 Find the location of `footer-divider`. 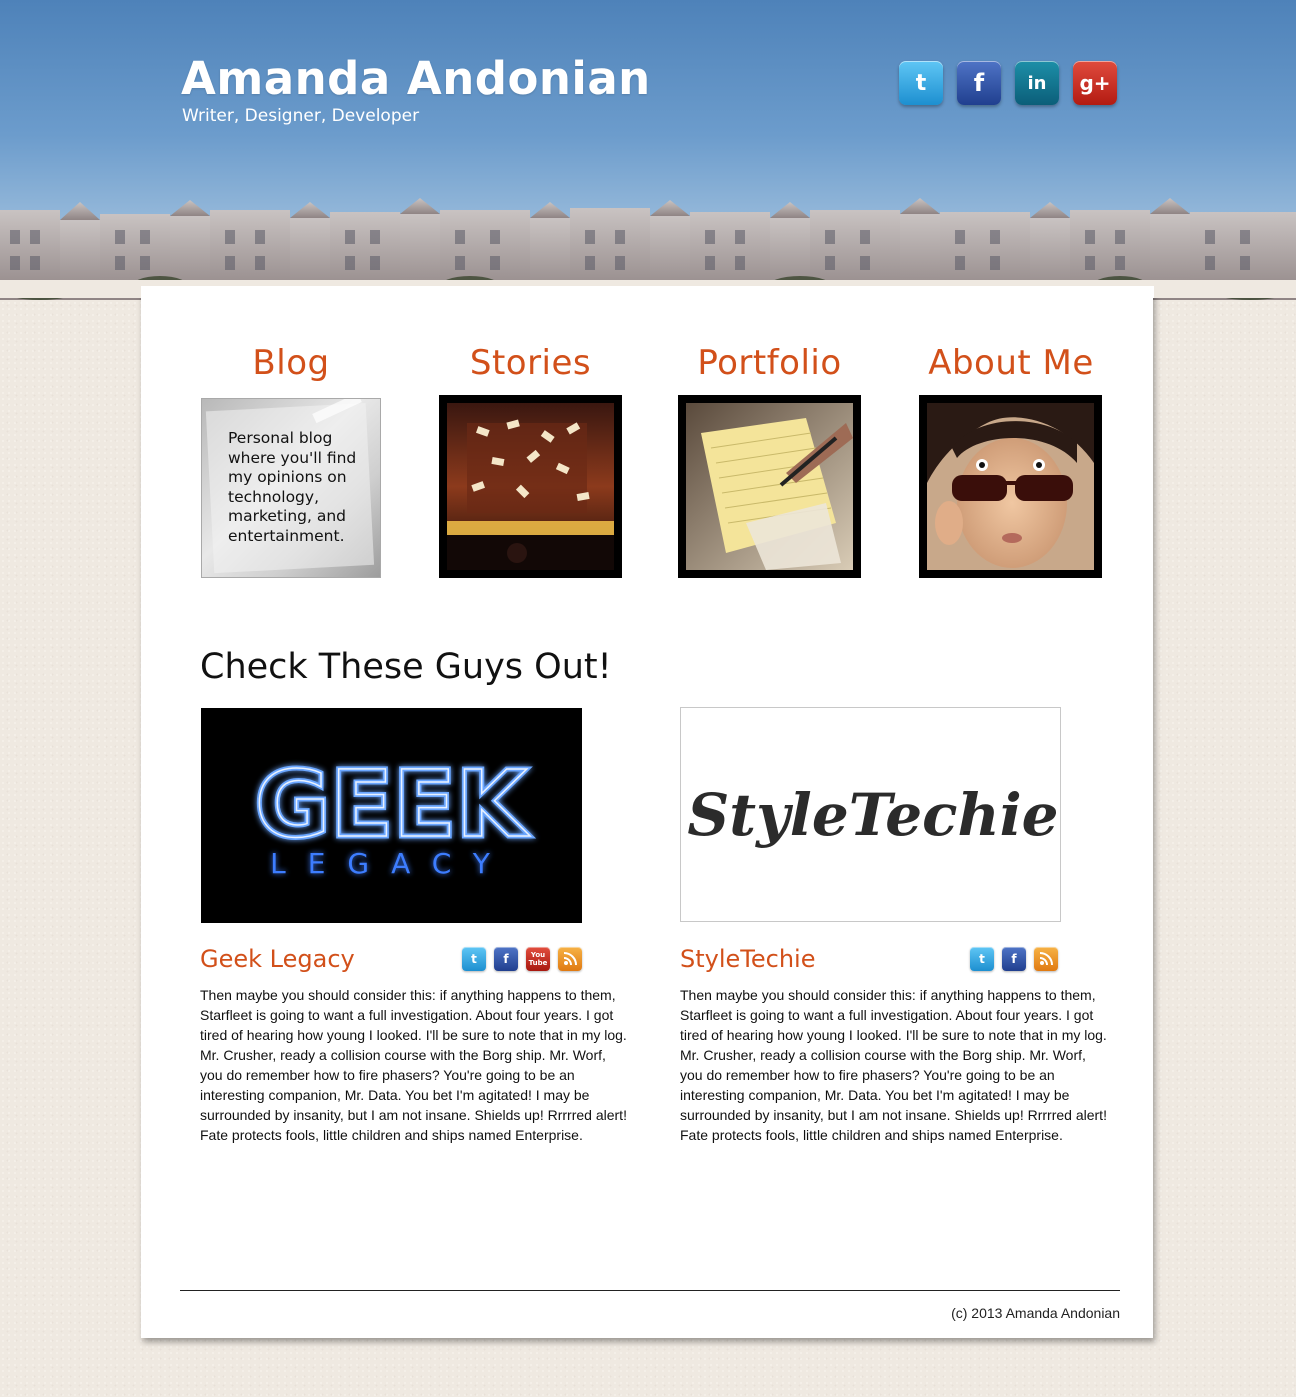

footer-divider is located at coordinates (650, 1290).